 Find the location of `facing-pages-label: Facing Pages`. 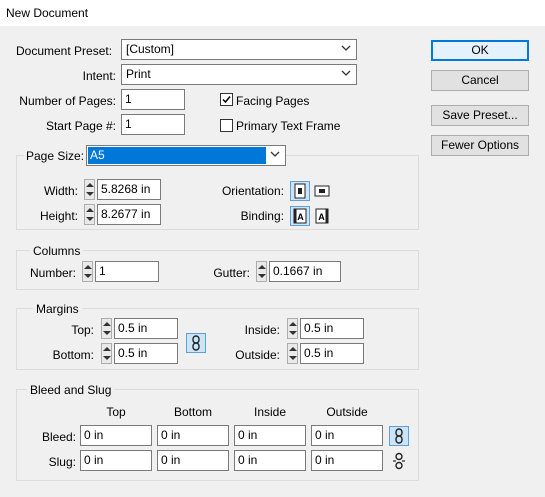

facing-pages-label: Facing Pages is located at coordinates (273, 101).